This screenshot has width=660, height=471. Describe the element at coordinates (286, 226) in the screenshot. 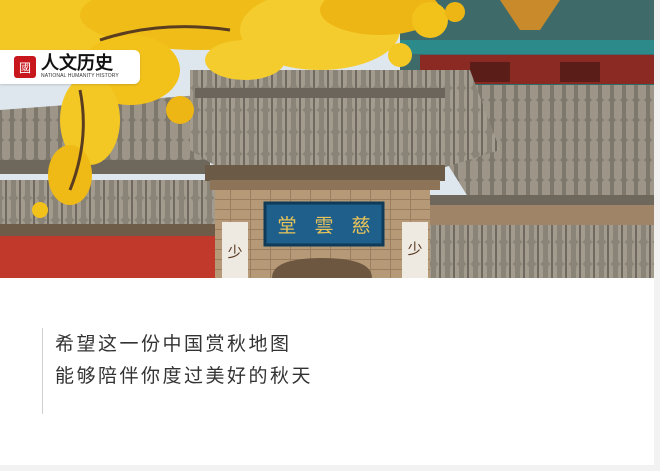

I see `plaque-char-1: 堂` at that location.